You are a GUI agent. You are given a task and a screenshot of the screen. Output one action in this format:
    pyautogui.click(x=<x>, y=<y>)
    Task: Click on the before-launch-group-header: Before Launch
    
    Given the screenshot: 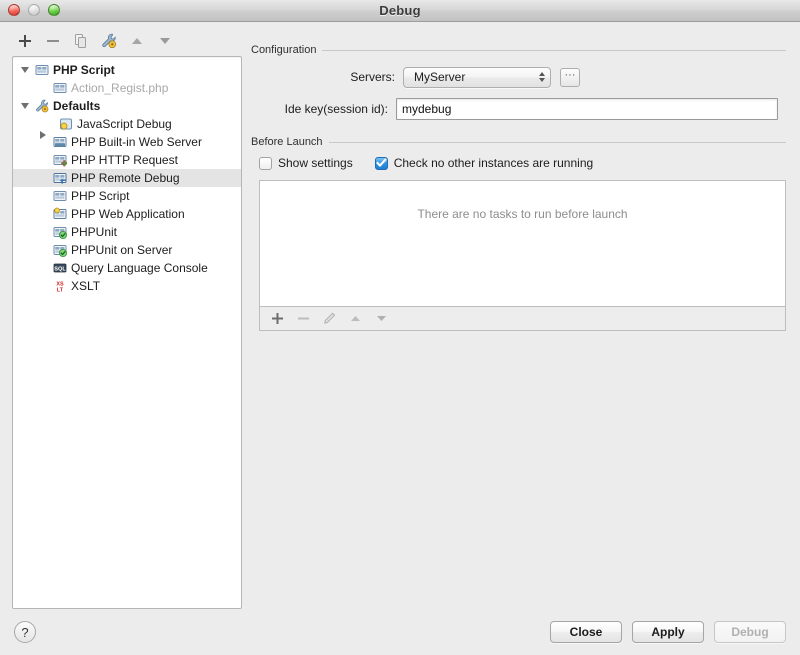 What is the action you would take?
    pyautogui.click(x=518, y=142)
    